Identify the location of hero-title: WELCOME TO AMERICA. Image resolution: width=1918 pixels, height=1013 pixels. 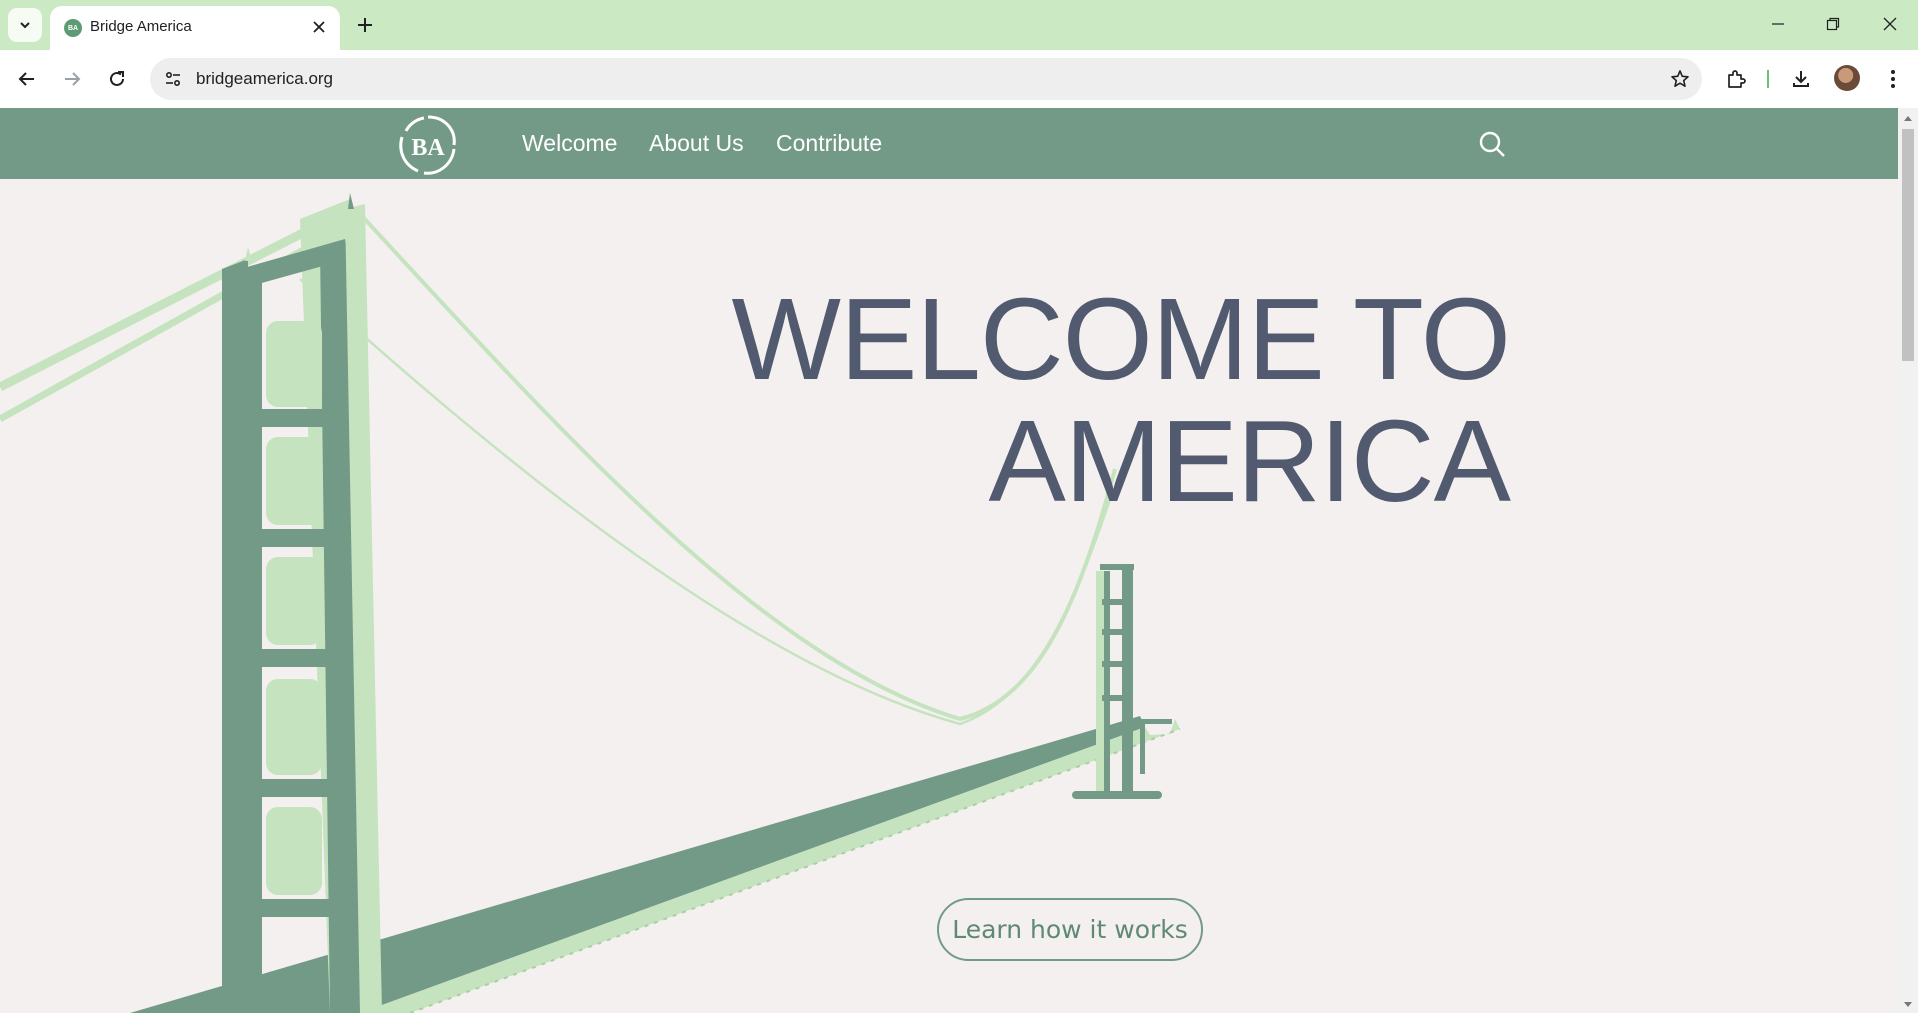
(1036, 400).